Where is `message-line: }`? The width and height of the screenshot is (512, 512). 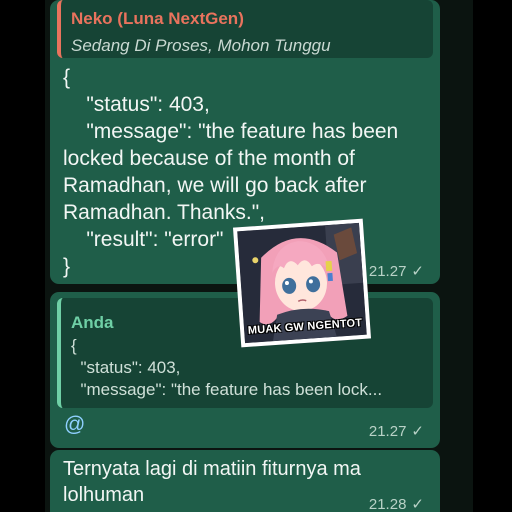
message-line: } is located at coordinates (67, 266).